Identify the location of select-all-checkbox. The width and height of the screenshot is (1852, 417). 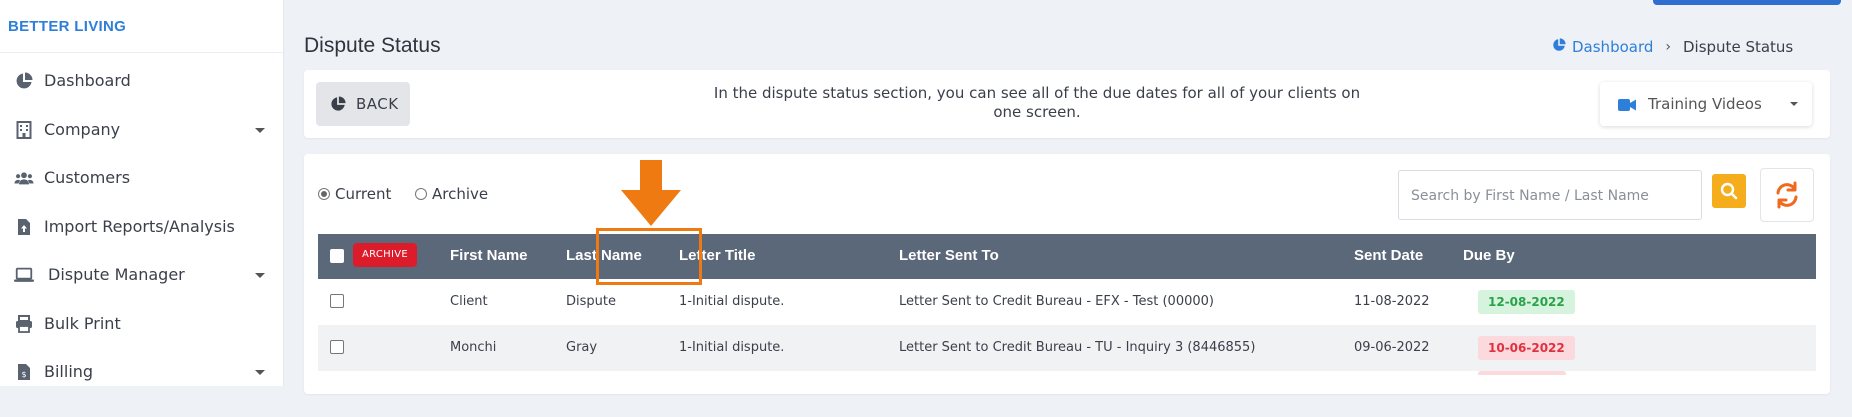
(337, 256).